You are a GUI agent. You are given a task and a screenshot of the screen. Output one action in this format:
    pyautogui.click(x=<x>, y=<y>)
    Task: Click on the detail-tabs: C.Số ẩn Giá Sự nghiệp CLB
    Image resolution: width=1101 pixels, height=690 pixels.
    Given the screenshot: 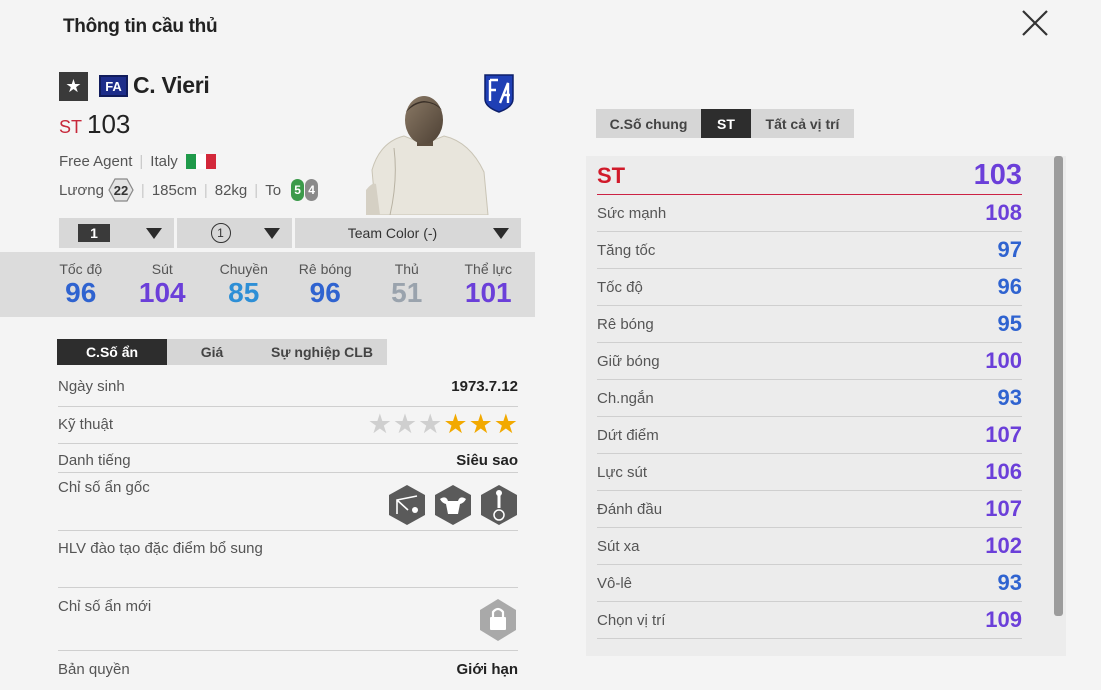 What is the action you would take?
    pyautogui.click(x=222, y=352)
    